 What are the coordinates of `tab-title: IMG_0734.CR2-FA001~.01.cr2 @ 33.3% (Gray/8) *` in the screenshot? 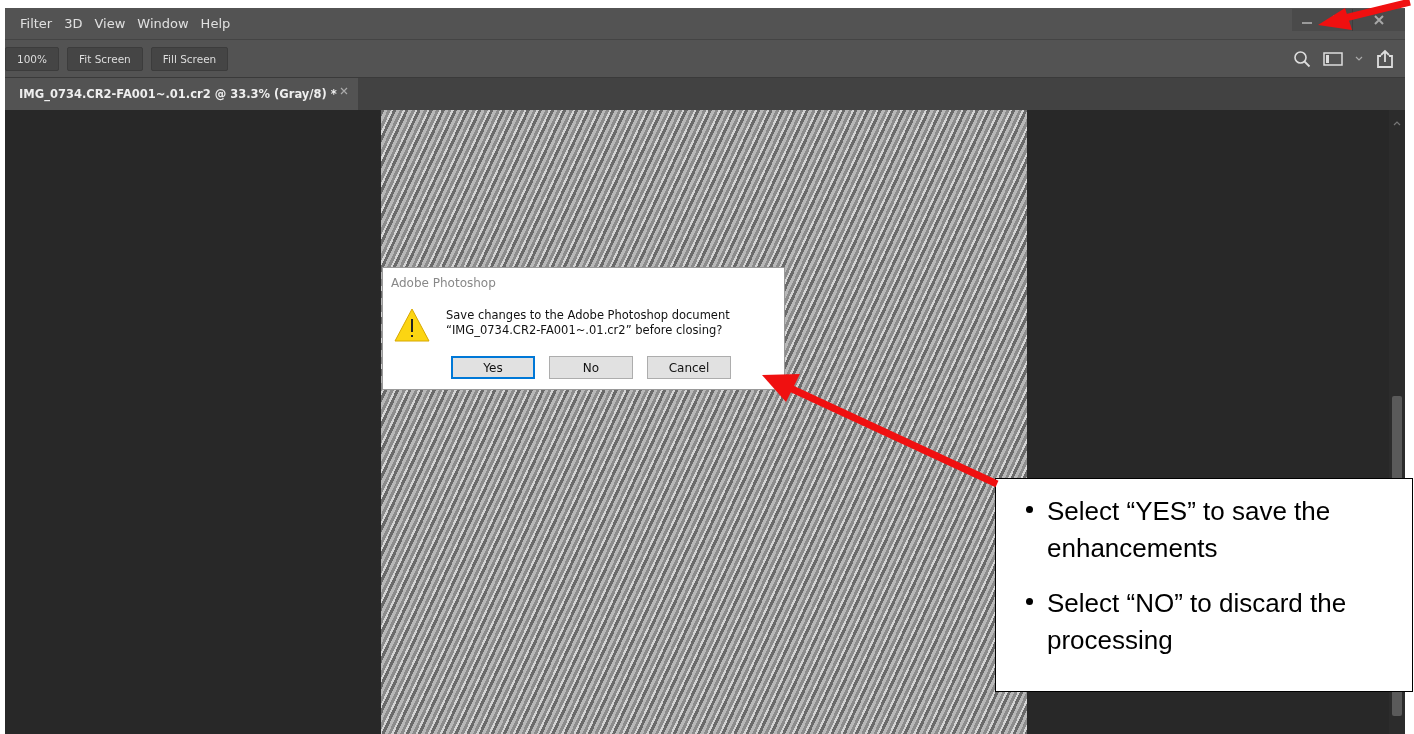 It's located at (178, 94).